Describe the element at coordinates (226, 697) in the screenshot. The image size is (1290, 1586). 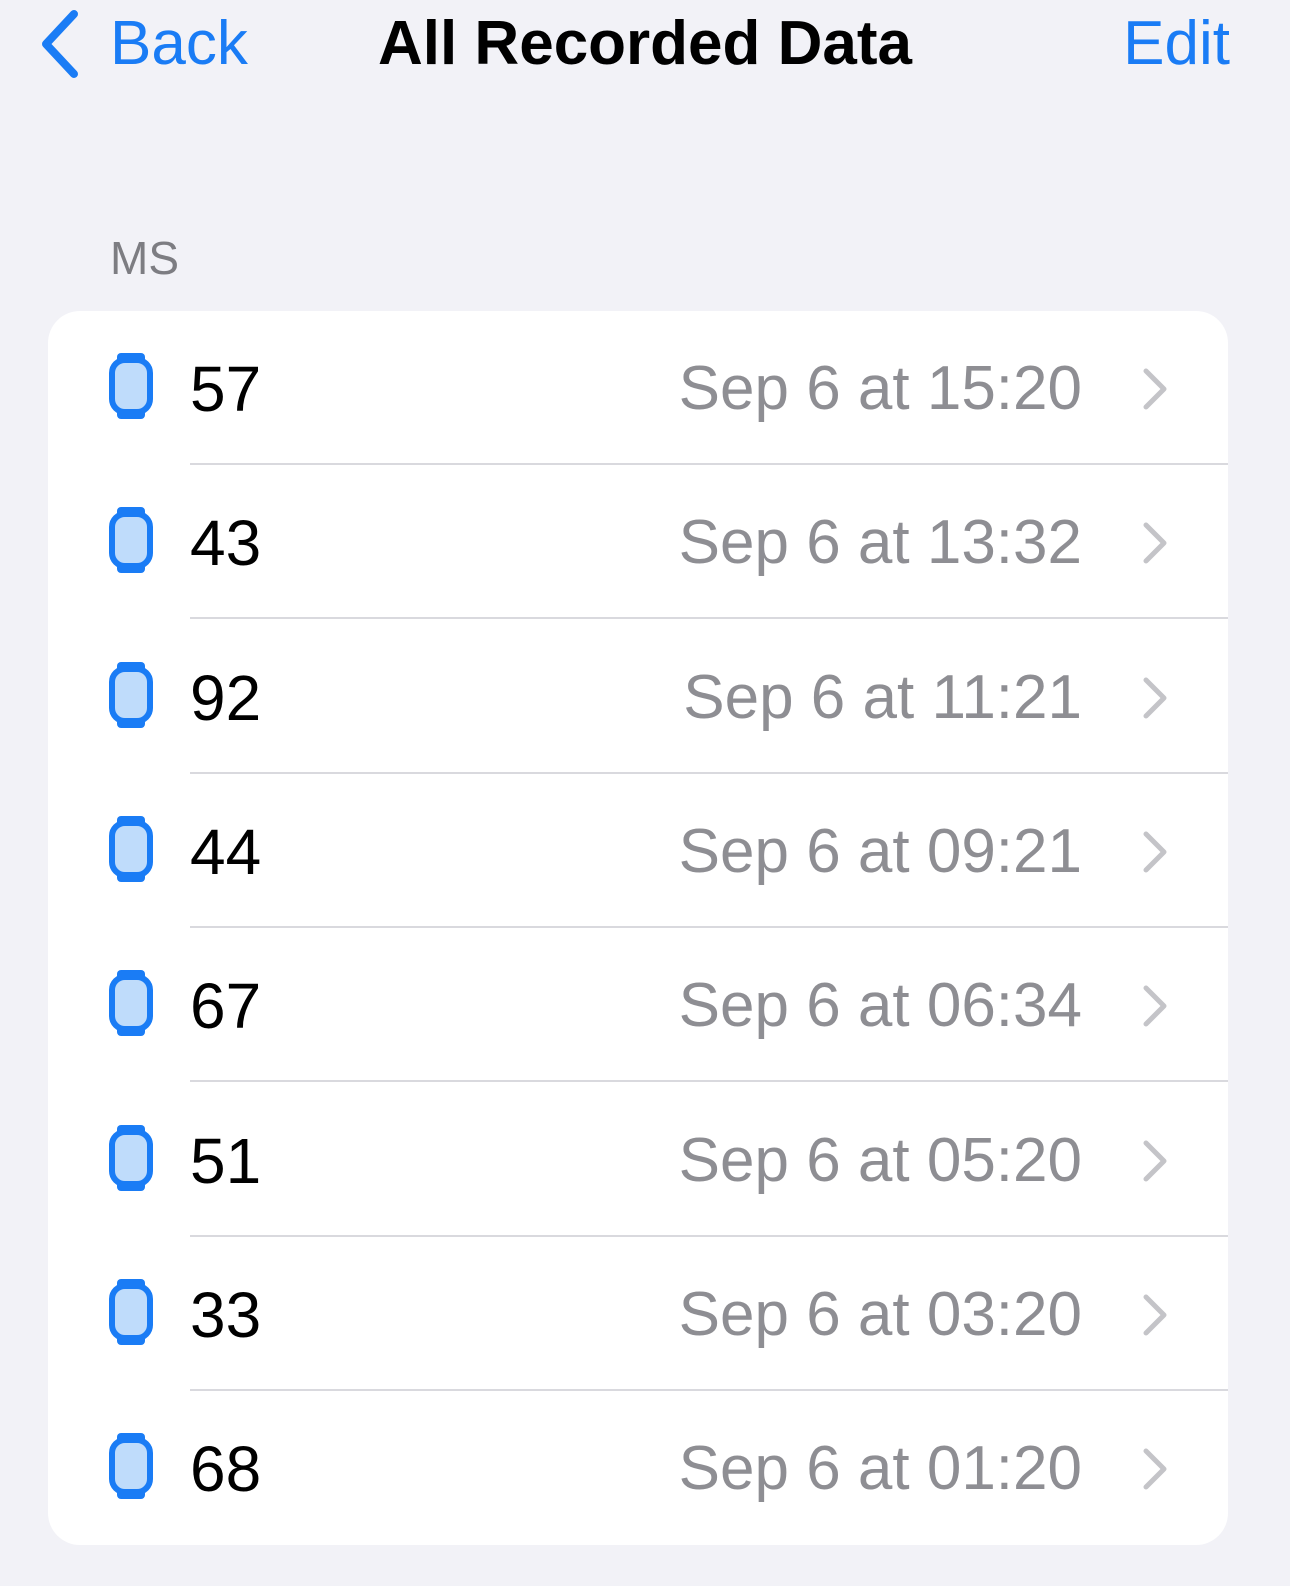
I see `record-value: 92` at that location.